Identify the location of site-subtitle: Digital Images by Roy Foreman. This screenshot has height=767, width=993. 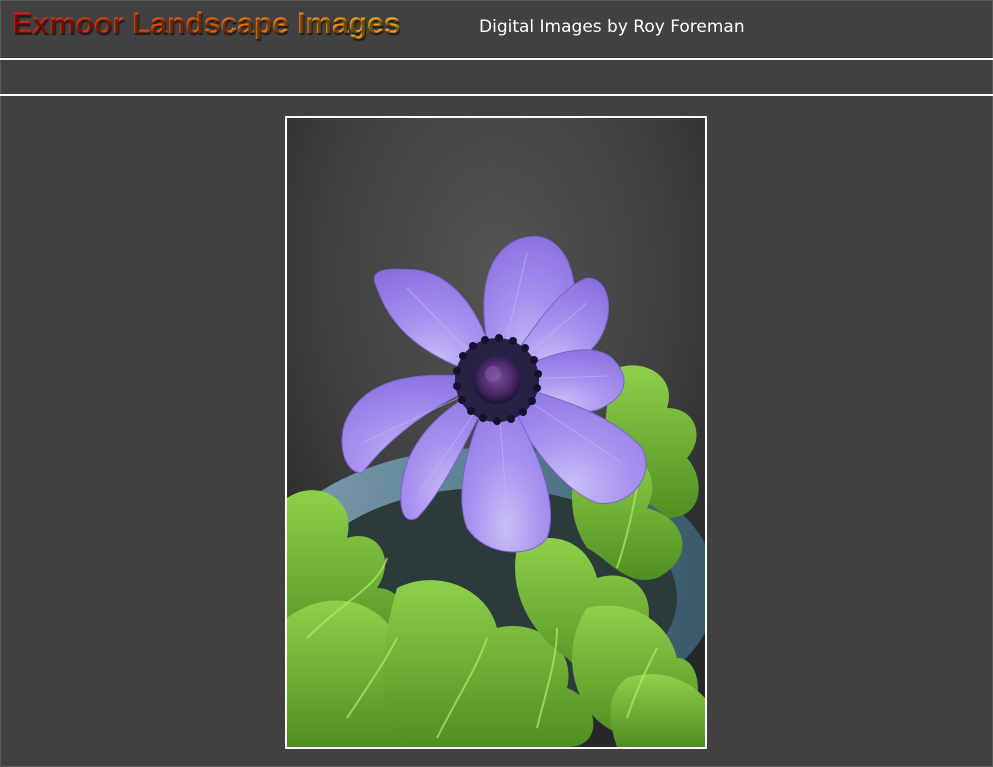
(612, 27).